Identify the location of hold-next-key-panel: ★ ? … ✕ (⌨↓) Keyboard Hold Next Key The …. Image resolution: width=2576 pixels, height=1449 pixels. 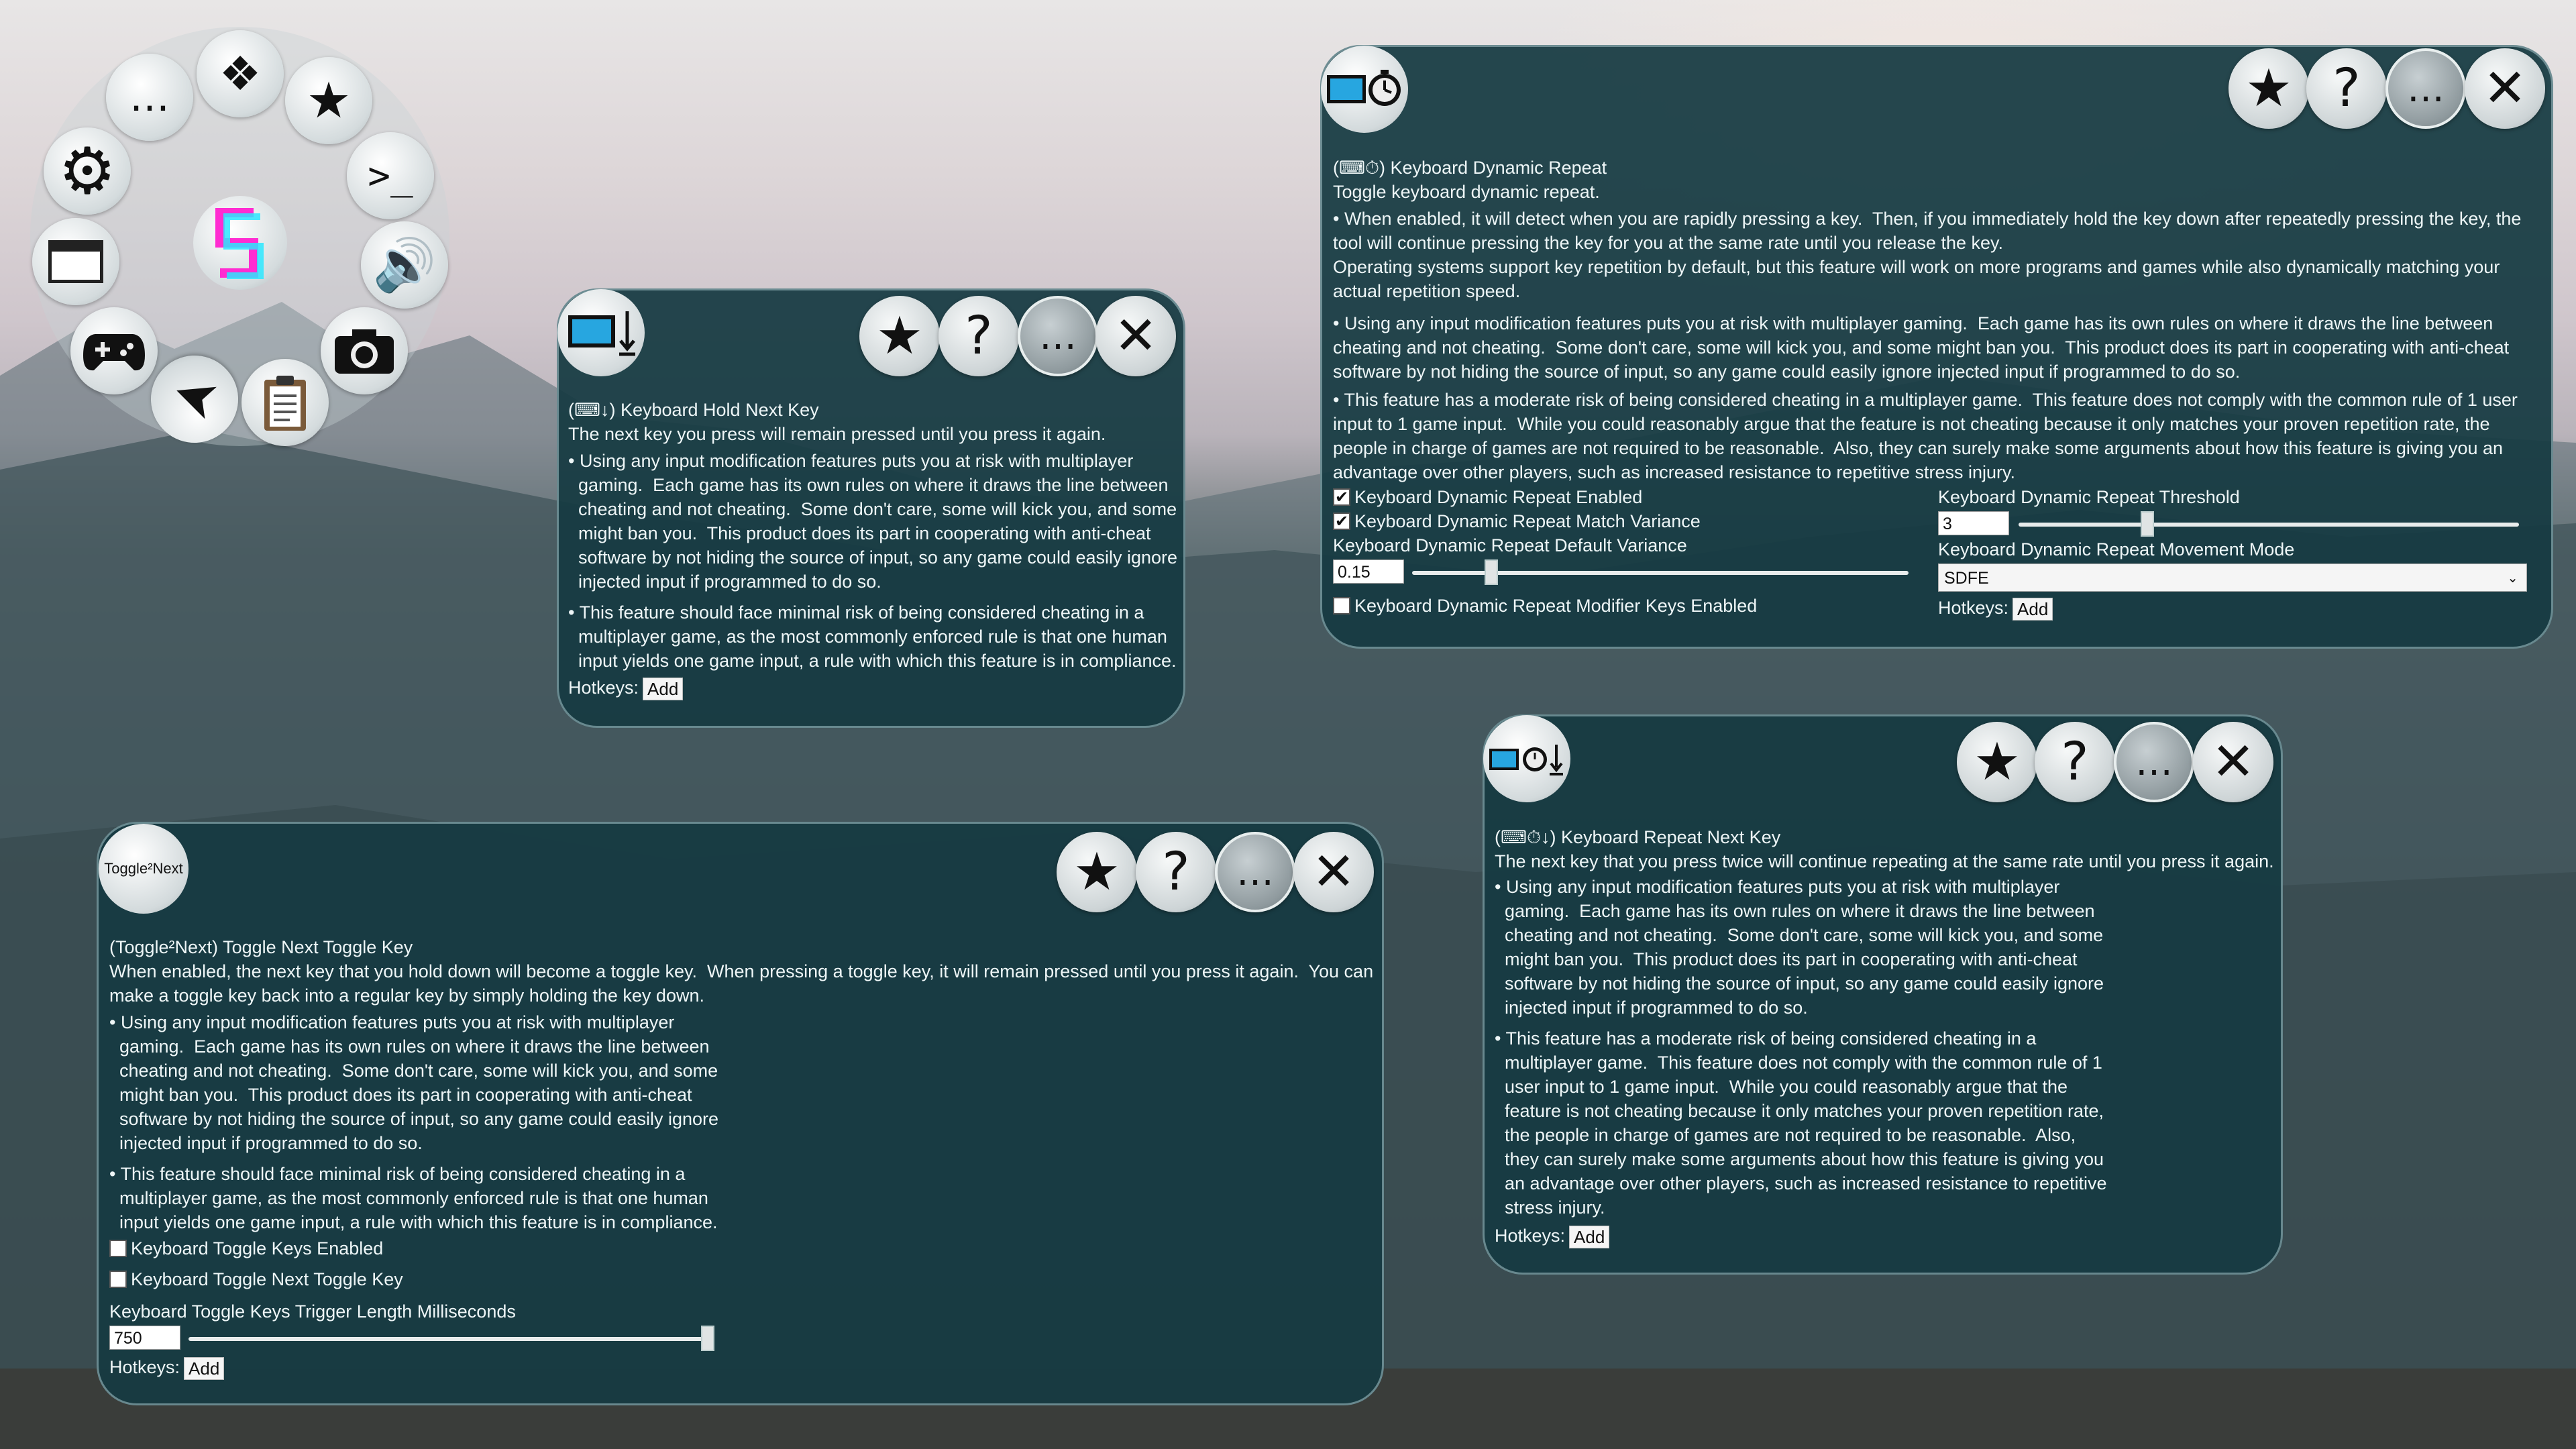
(871, 508).